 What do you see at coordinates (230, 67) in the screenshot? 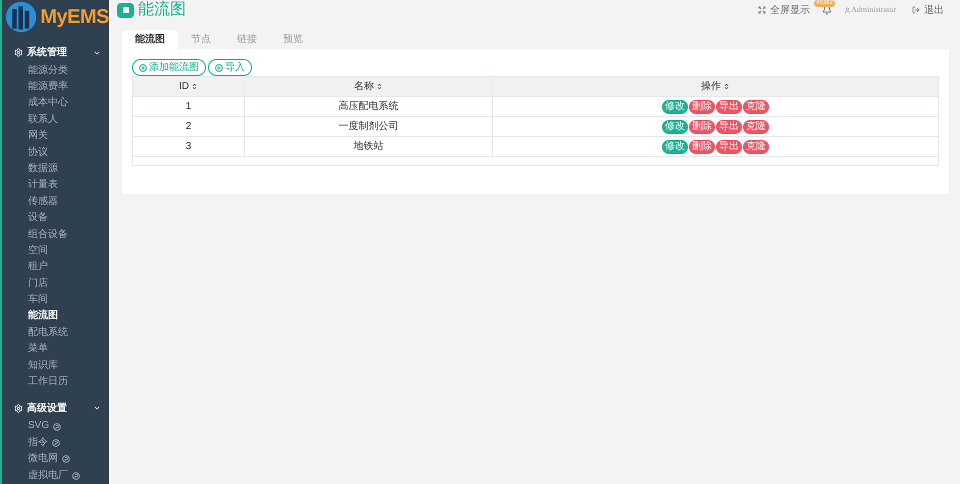
I see `outline-button: 导入` at bounding box center [230, 67].